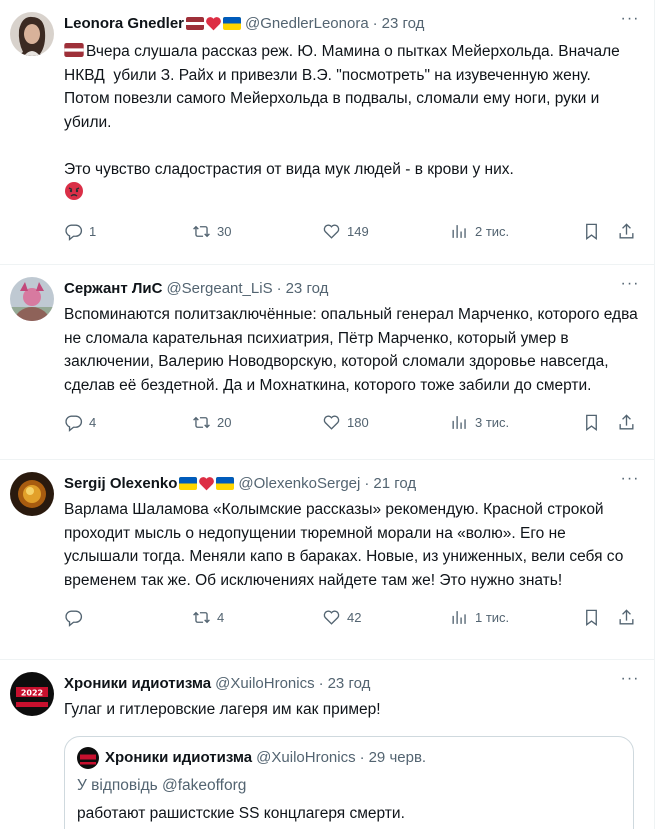 This screenshot has width=660, height=829. Describe the element at coordinates (264, 683) in the screenshot. I see `handle: @XuiloHronics` at that location.